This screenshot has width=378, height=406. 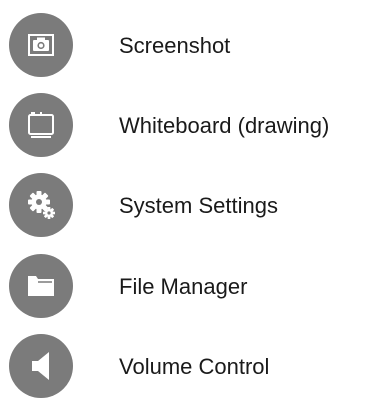 What do you see at coordinates (224, 125) in the screenshot?
I see `menu-item-label: Whiteboard (drawing)` at bounding box center [224, 125].